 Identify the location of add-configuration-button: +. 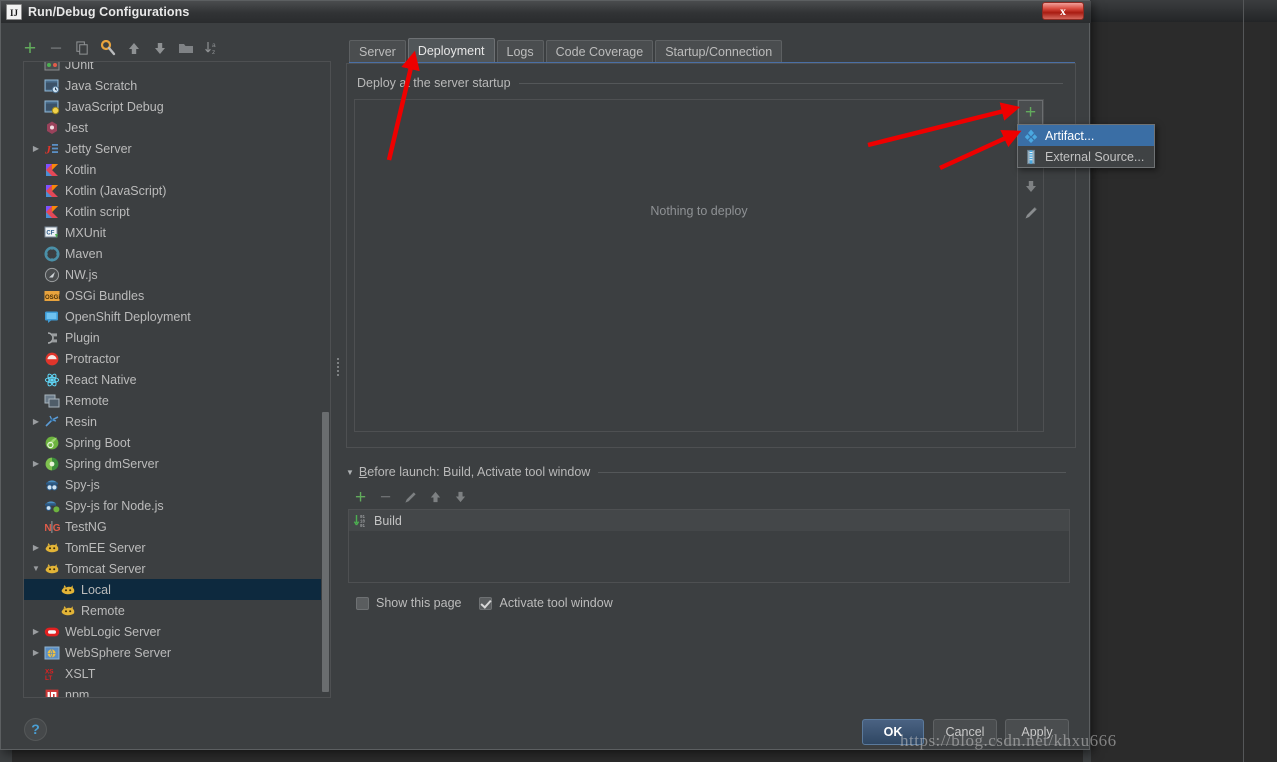
(30, 48).